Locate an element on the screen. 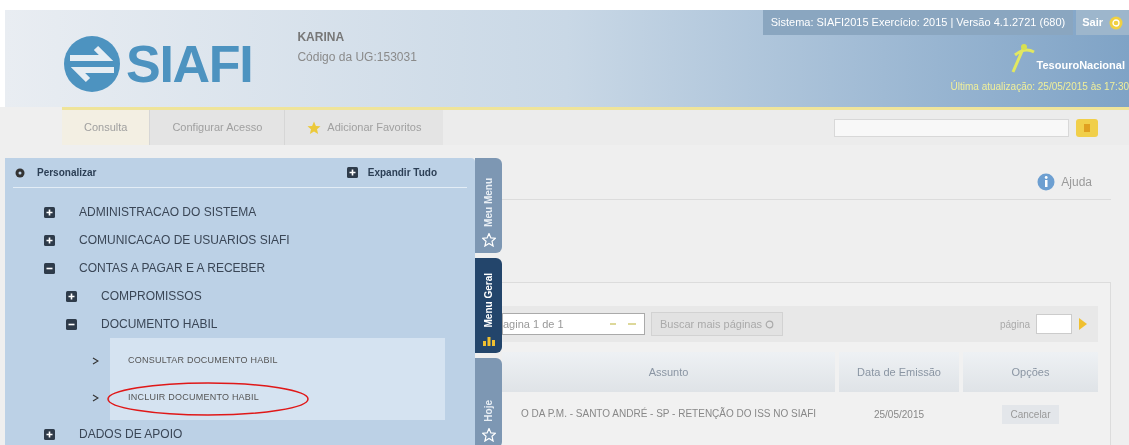  column-header: Data de Emissão is located at coordinates (899, 372).